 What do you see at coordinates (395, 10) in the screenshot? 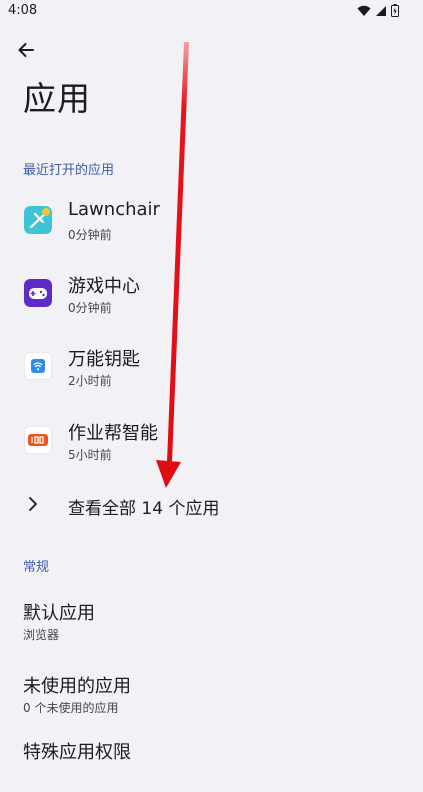
I see `battery-icon` at bounding box center [395, 10].